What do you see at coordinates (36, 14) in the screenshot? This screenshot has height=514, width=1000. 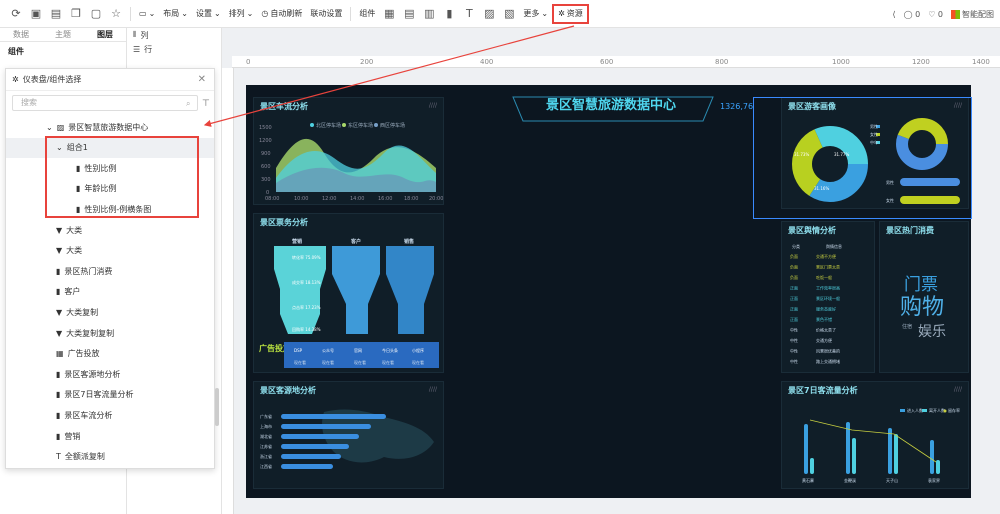 I see `save-icon: ▣` at bounding box center [36, 14].